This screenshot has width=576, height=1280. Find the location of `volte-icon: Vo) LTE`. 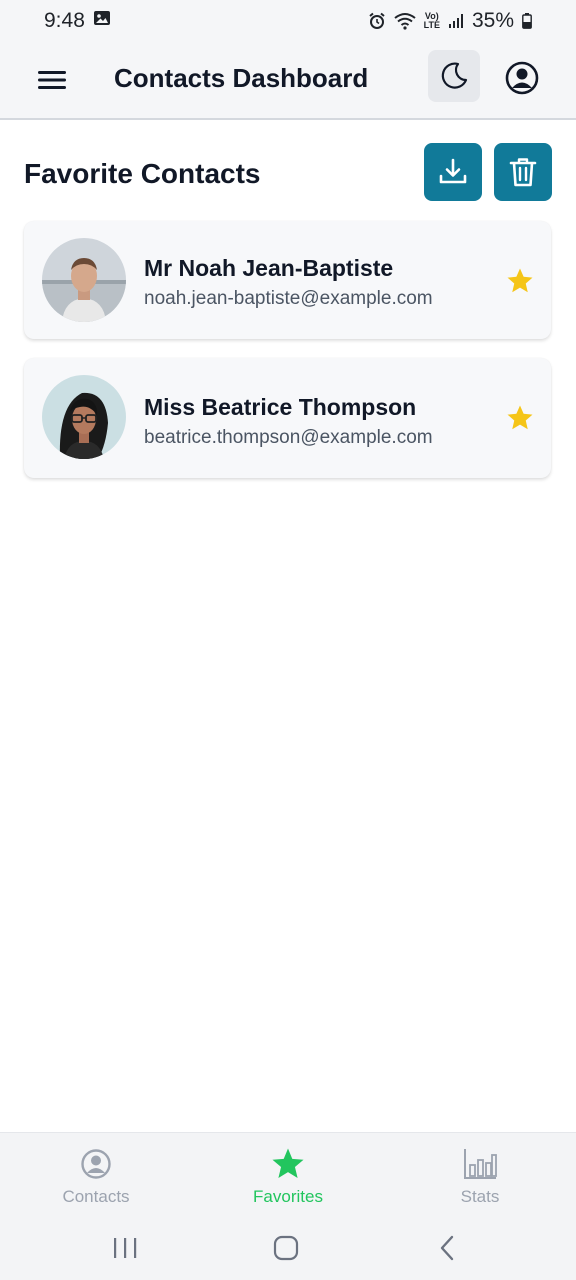

volte-icon: Vo) LTE is located at coordinates (432, 21).